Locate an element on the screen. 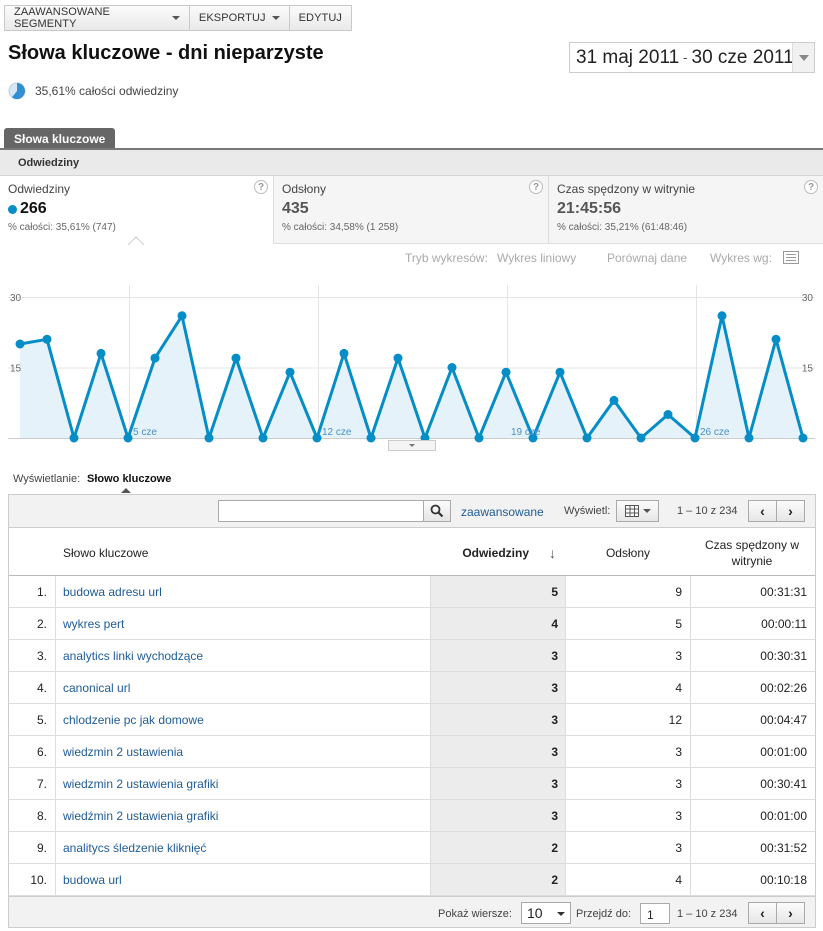 Image resolution: width=823 pixels, height=931 pixels. chart-mode-label: Tryb wykresów: is located at coordinates (446, 258).